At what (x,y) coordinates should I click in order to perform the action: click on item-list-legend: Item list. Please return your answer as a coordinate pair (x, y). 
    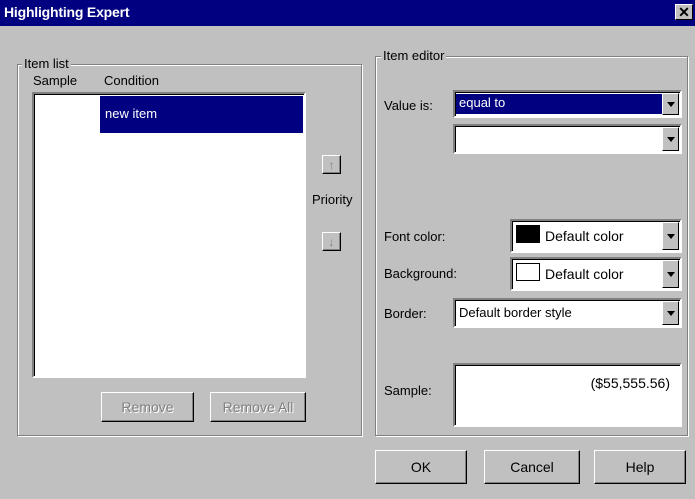
    Looking at the image, I should click on (46, 63).